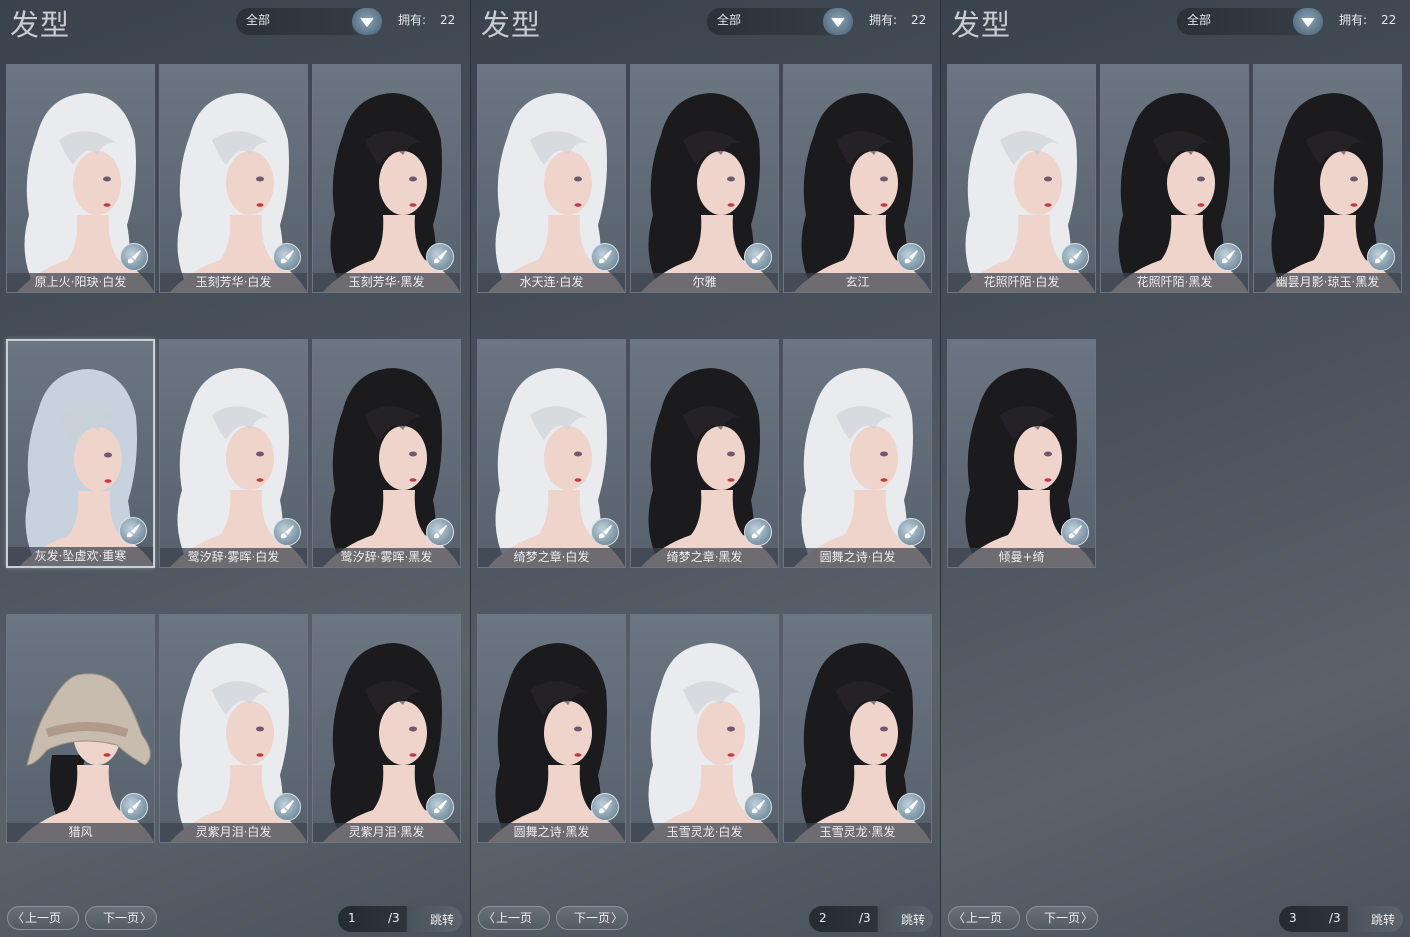  What do you see at coordinates (1174, 282) in the screenshot?
I see `hairstyle-name: 花照阡陌·黑发` at bounding box center [1174, 282].